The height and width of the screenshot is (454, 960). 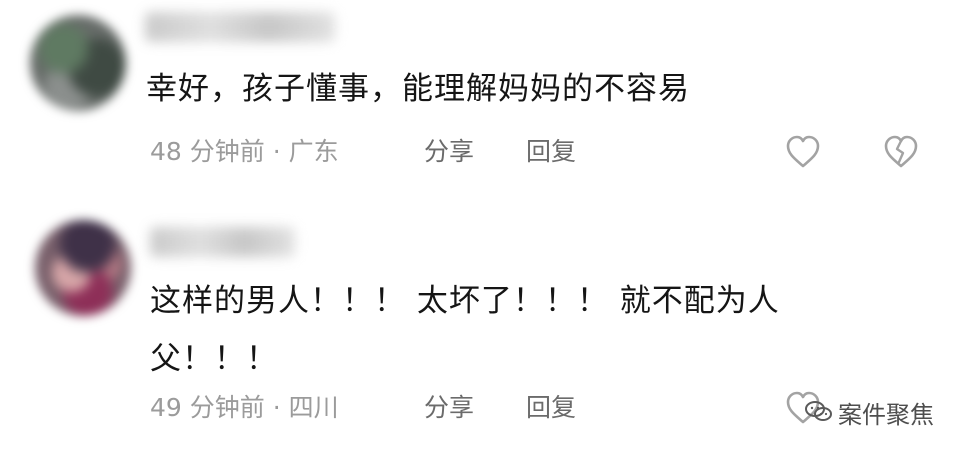 I want to click on watermark: 案件聚焦, so click(x=874, y=412).